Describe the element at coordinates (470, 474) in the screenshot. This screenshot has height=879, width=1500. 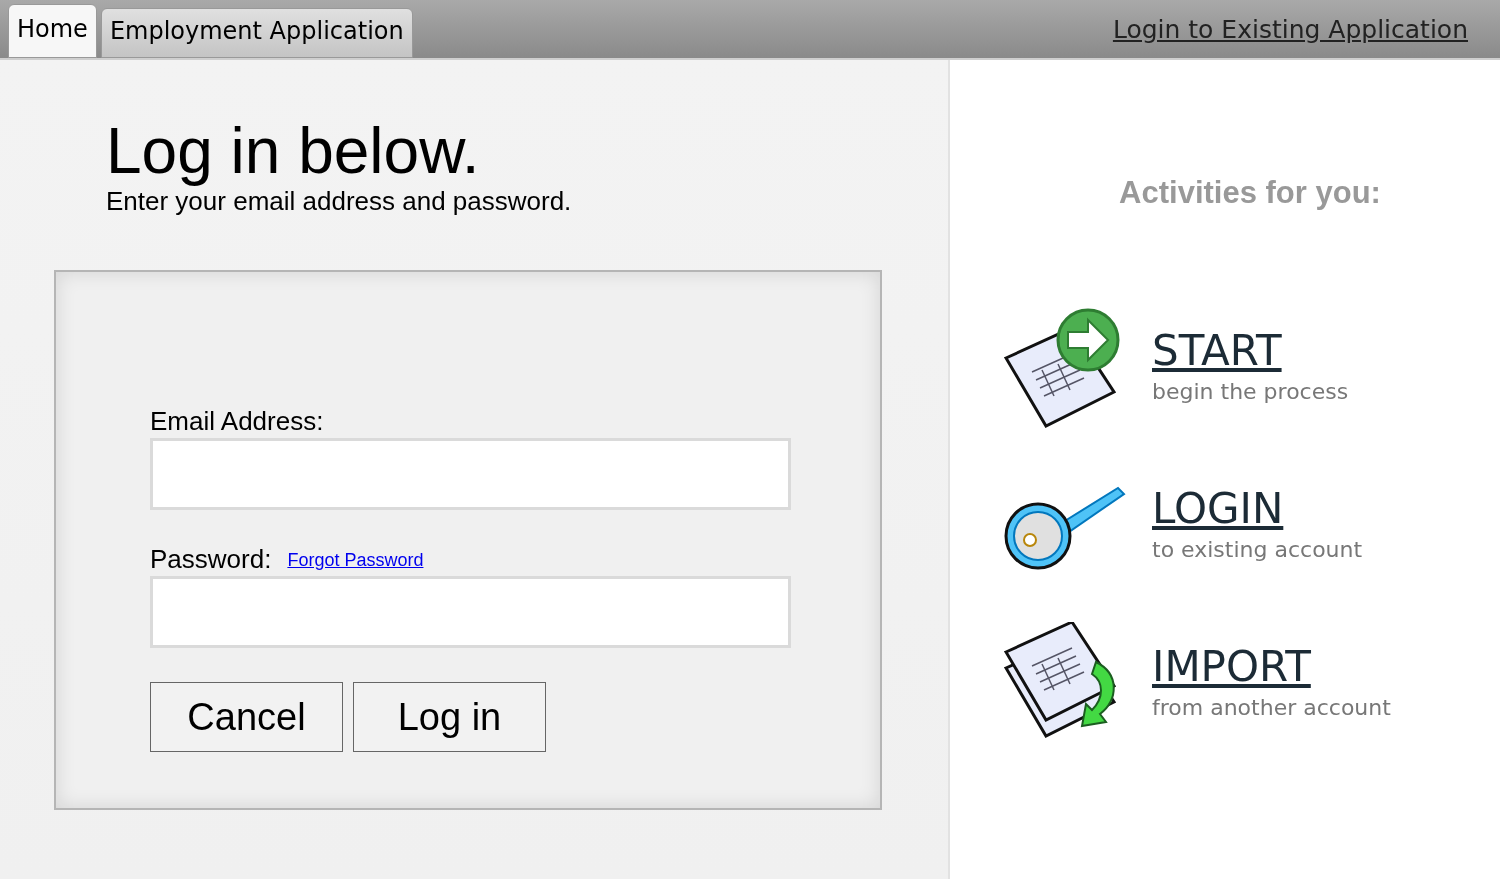
I see `email-field` at that location.